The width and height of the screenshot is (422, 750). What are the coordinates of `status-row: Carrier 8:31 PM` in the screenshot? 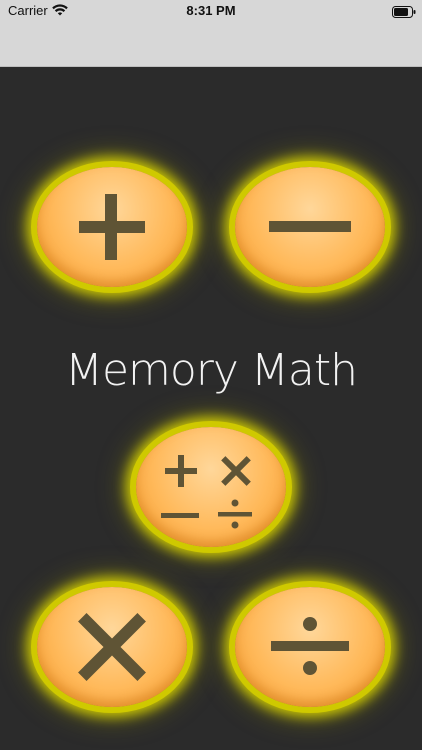 It's located at (211, 12).